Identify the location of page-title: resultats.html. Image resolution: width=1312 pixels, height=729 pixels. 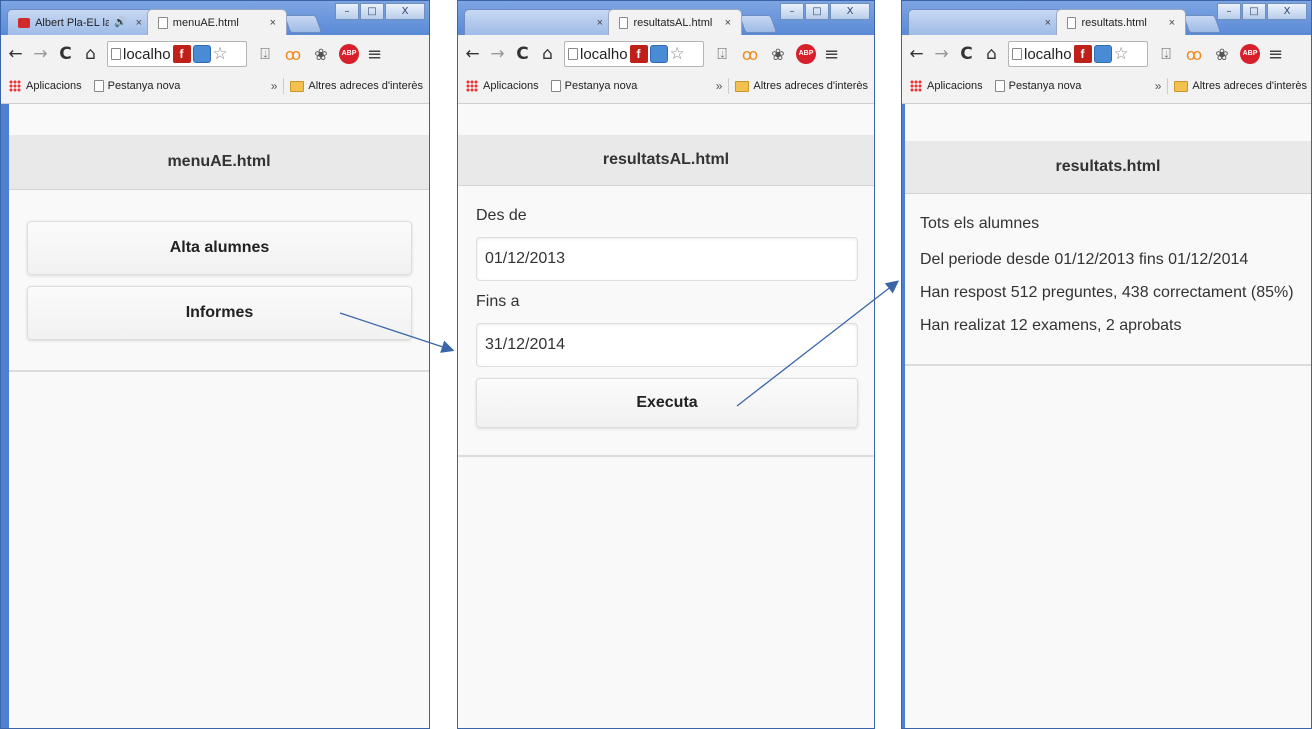
(1108, 166).